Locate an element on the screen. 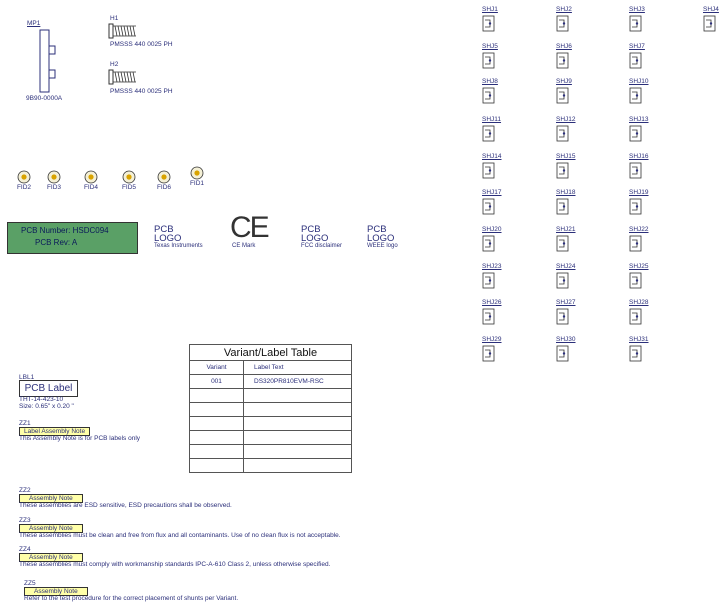  shunt-ref: SHJ30 is located at coordinates (566, 339).